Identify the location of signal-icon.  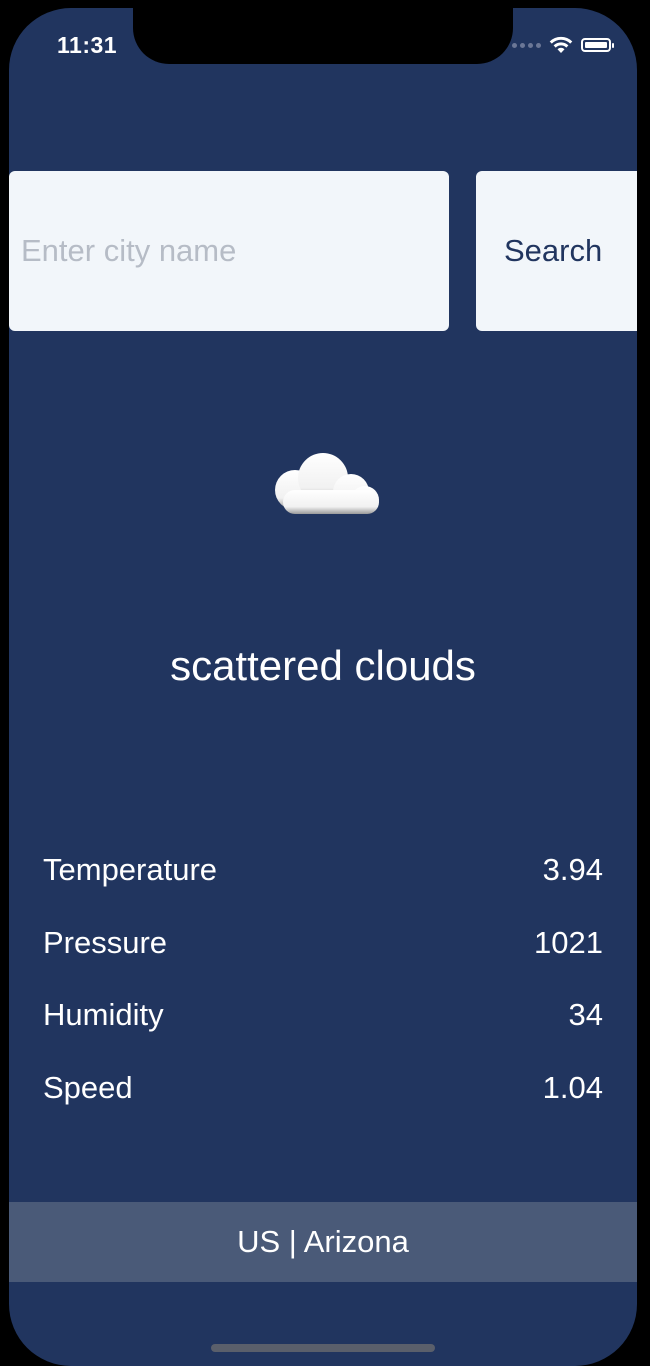
(526, 45).